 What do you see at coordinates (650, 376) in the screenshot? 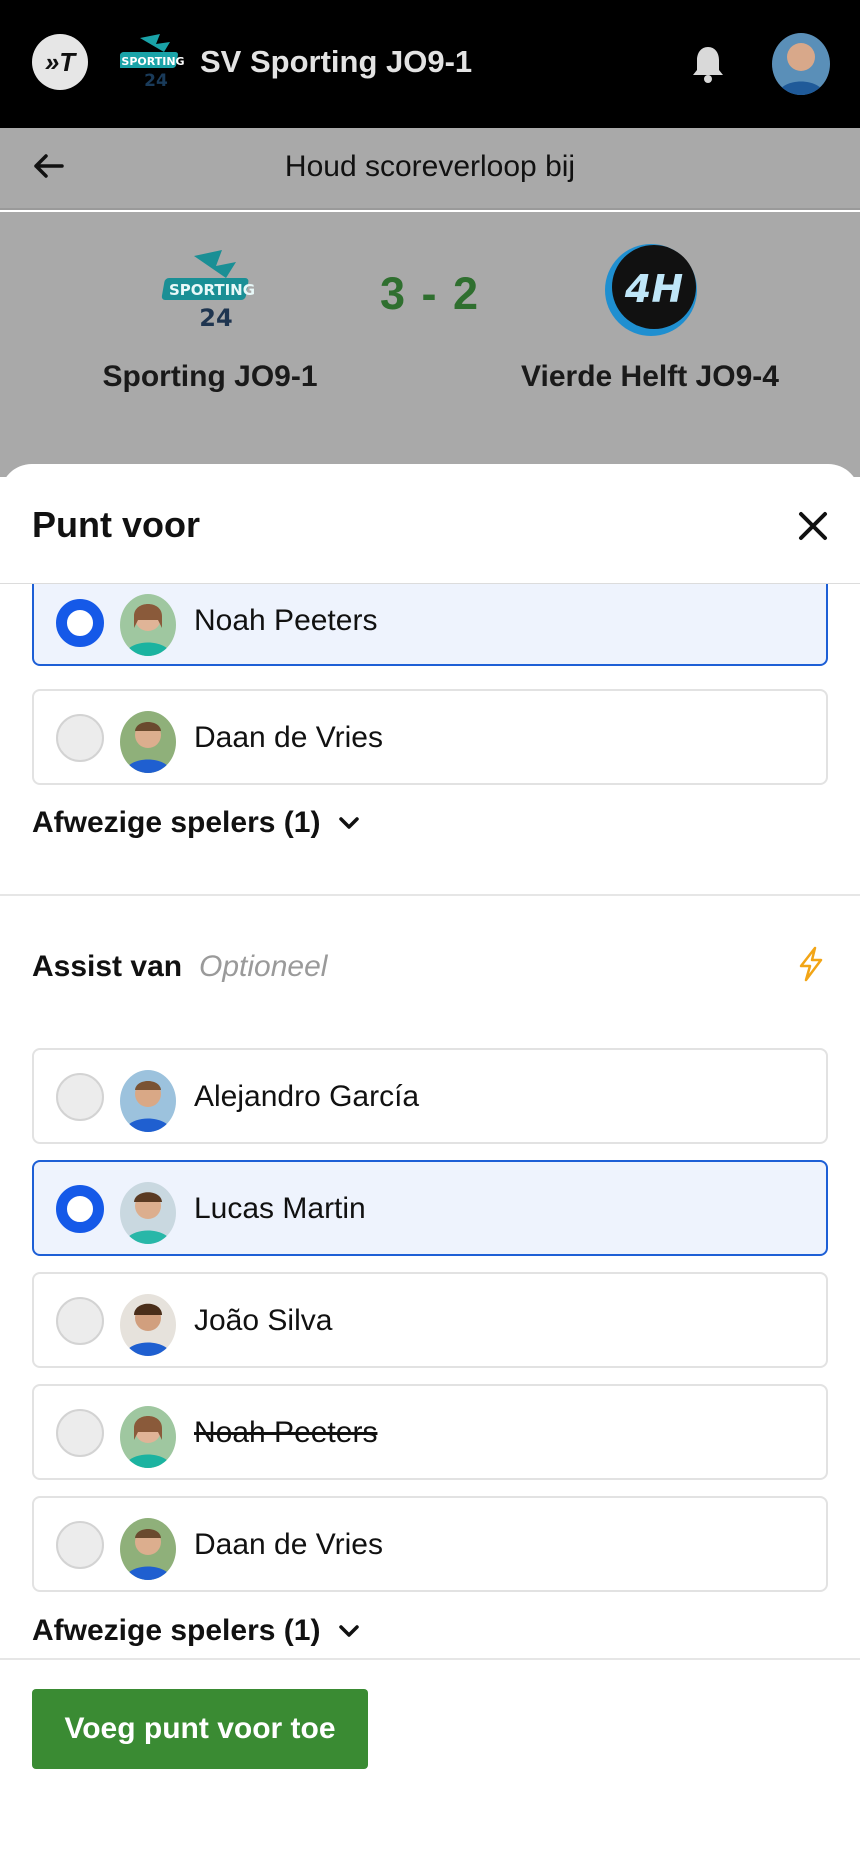
I see `away-team-name: Vierde Helft JO9-4` at bounding box center [650, 376].